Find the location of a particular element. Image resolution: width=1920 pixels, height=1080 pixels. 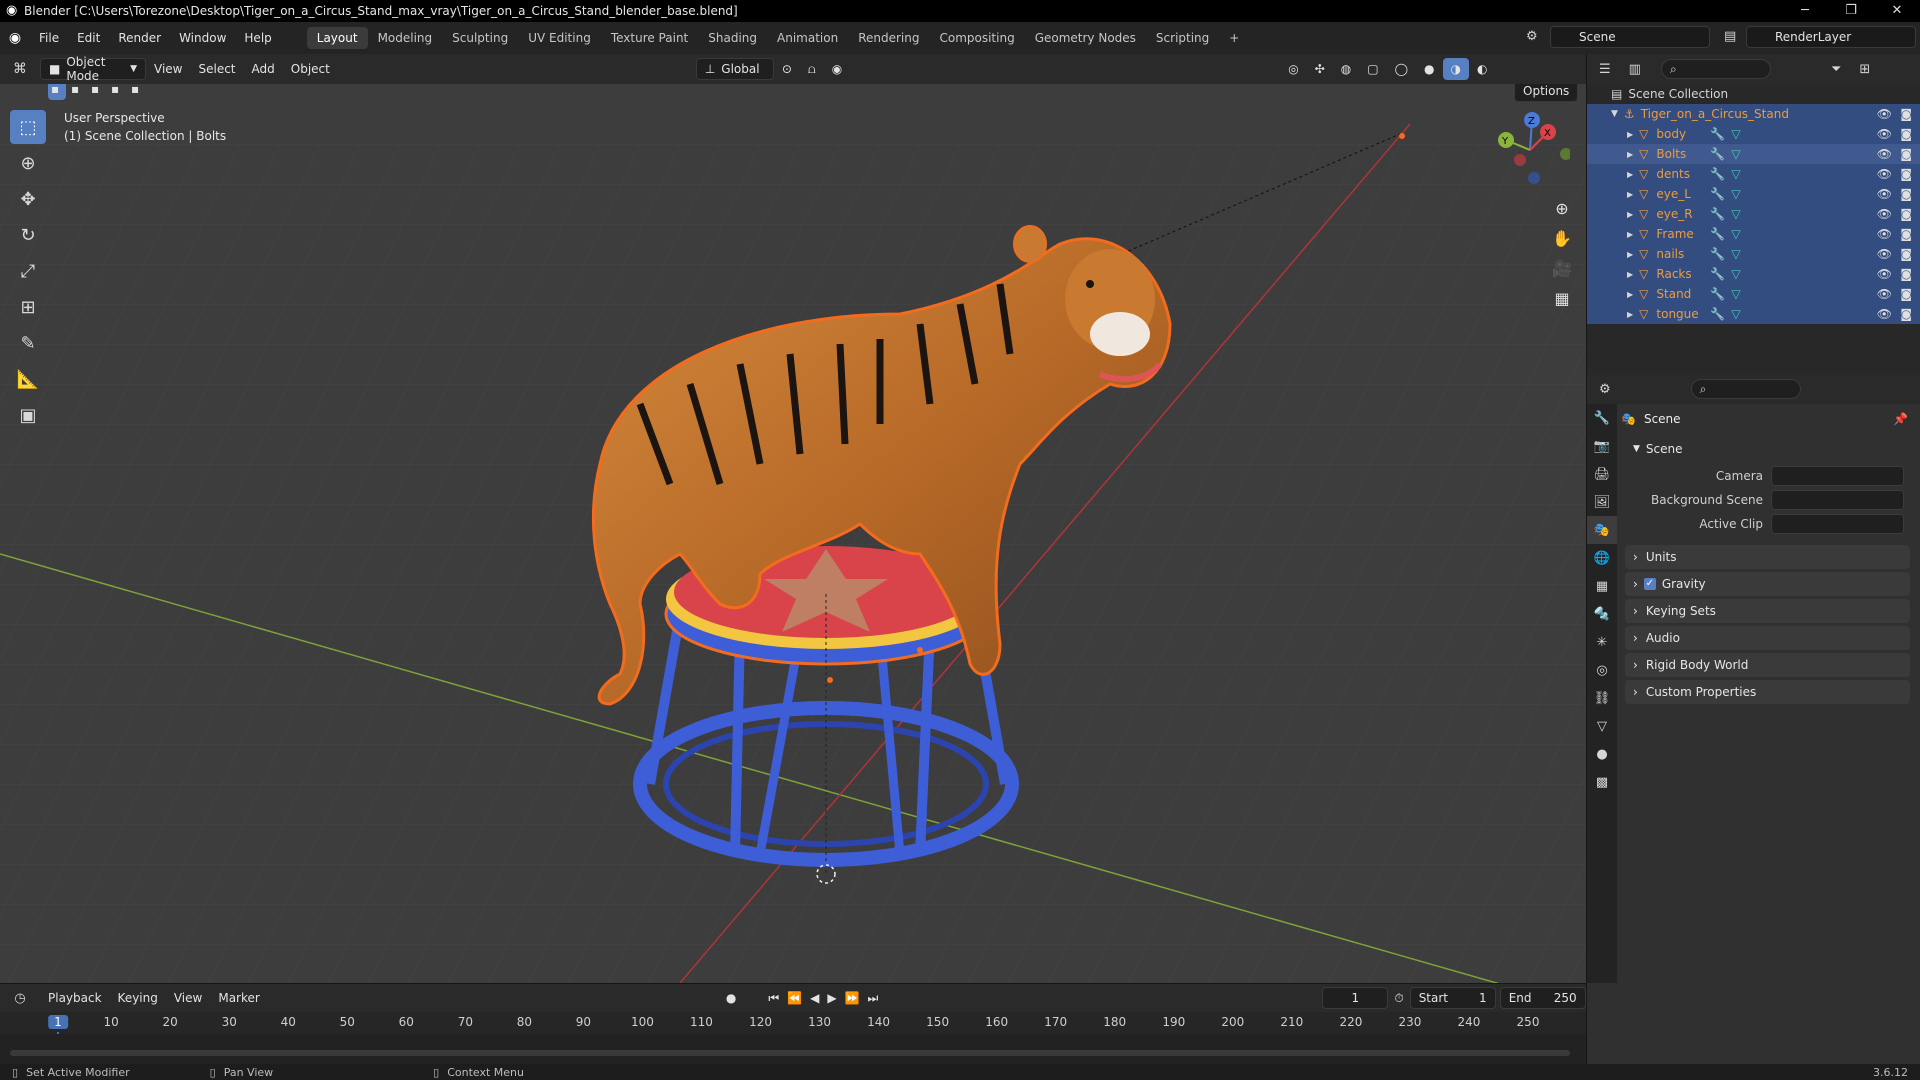

view-layer-tab-icon: 🖼 is located at coordinates (1602, 502).